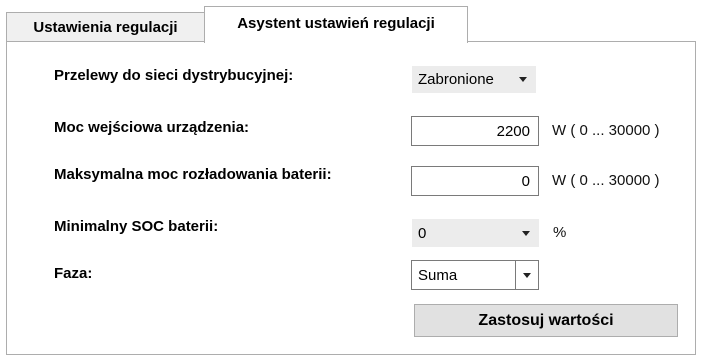  What do you see at coordinates (152, 127) in the screenshot?
I see `input-power-label: Moc wejściowa urządzenia:` at bounding box center [152, 127].